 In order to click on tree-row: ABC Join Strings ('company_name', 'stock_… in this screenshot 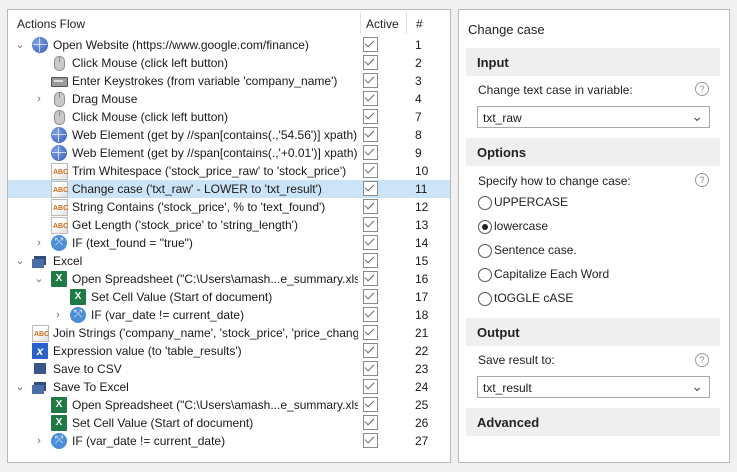, I will do `click(229, 333)`.